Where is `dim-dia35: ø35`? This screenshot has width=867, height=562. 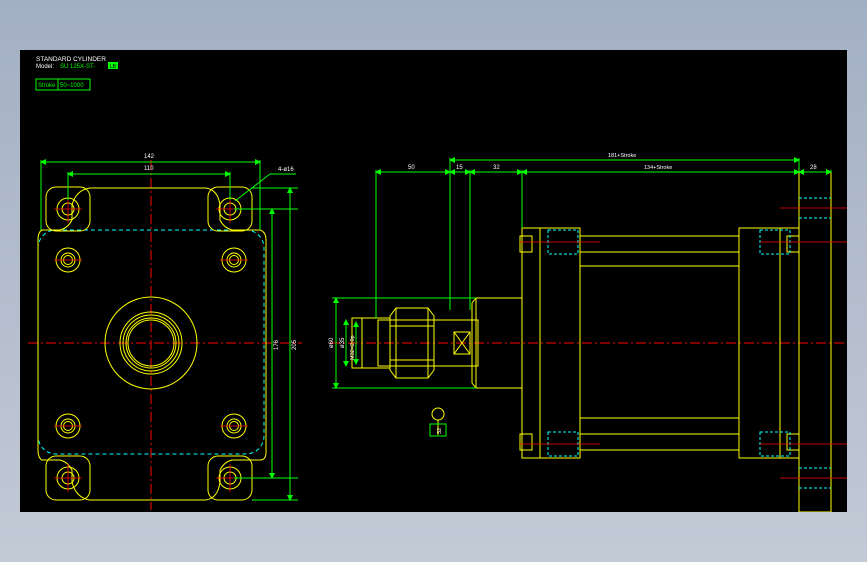 dim-dia35: ø35 is located at coordinates (343, 342).